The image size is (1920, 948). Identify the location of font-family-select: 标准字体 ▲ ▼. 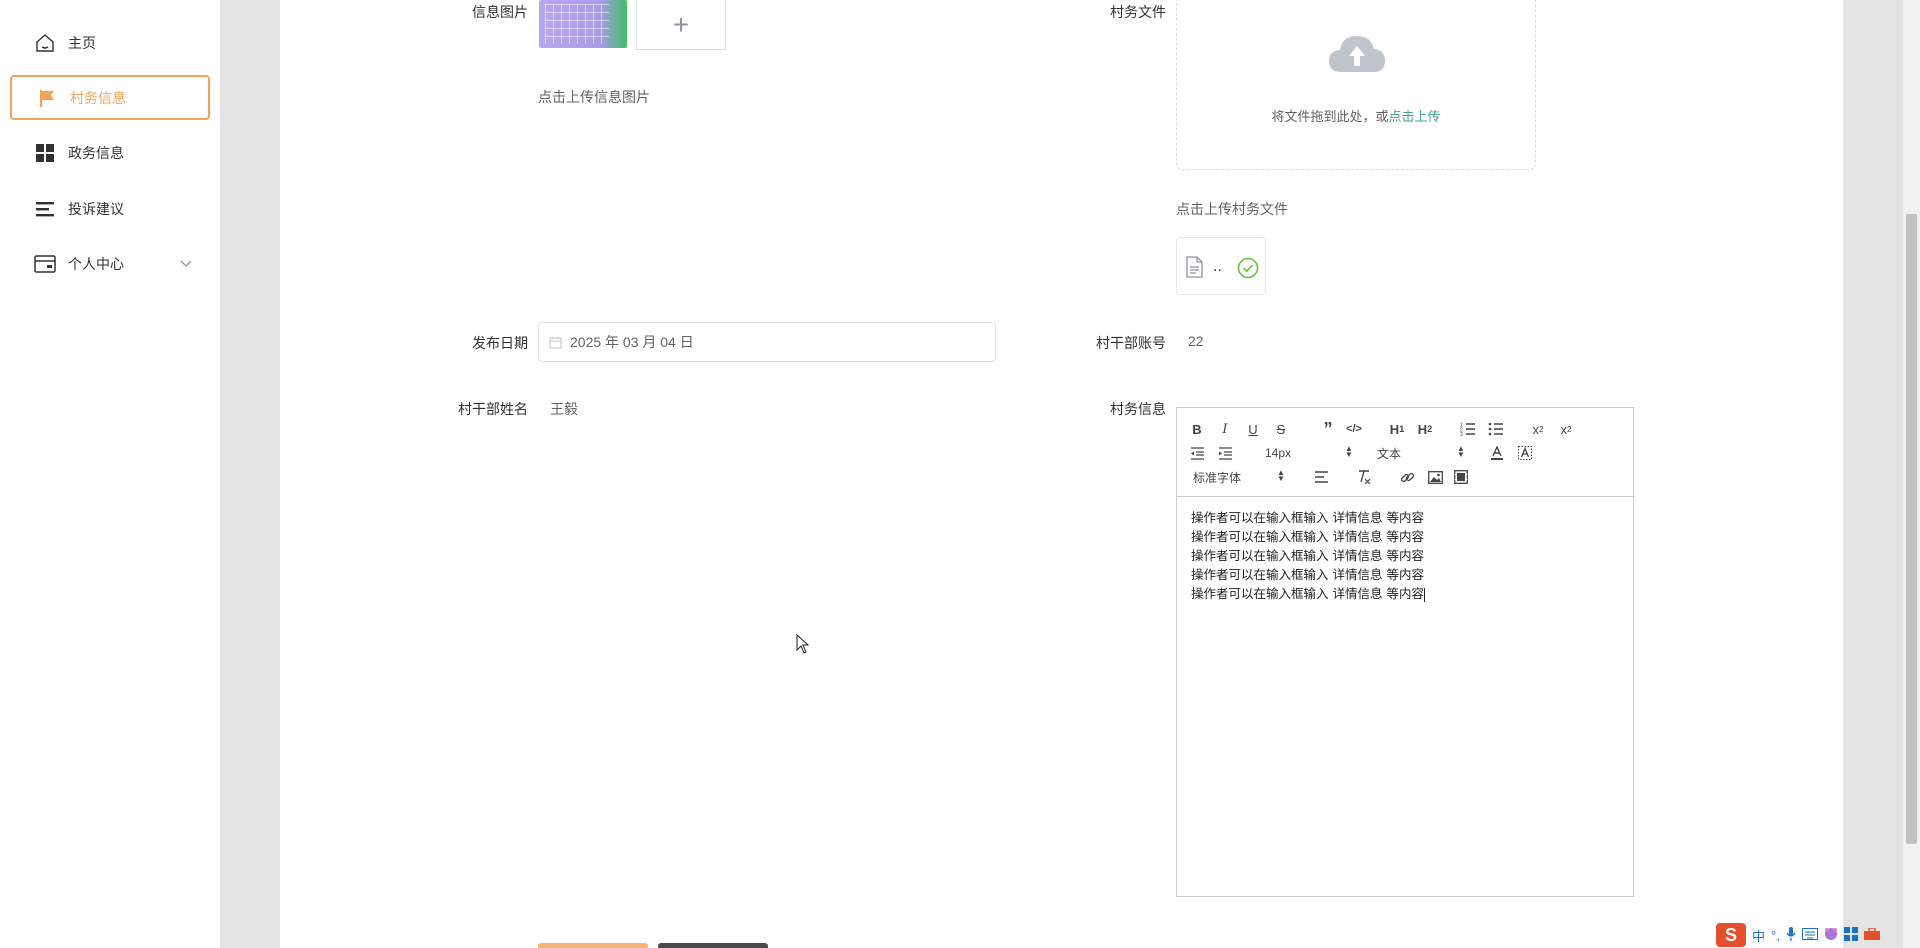
(1243, 477).